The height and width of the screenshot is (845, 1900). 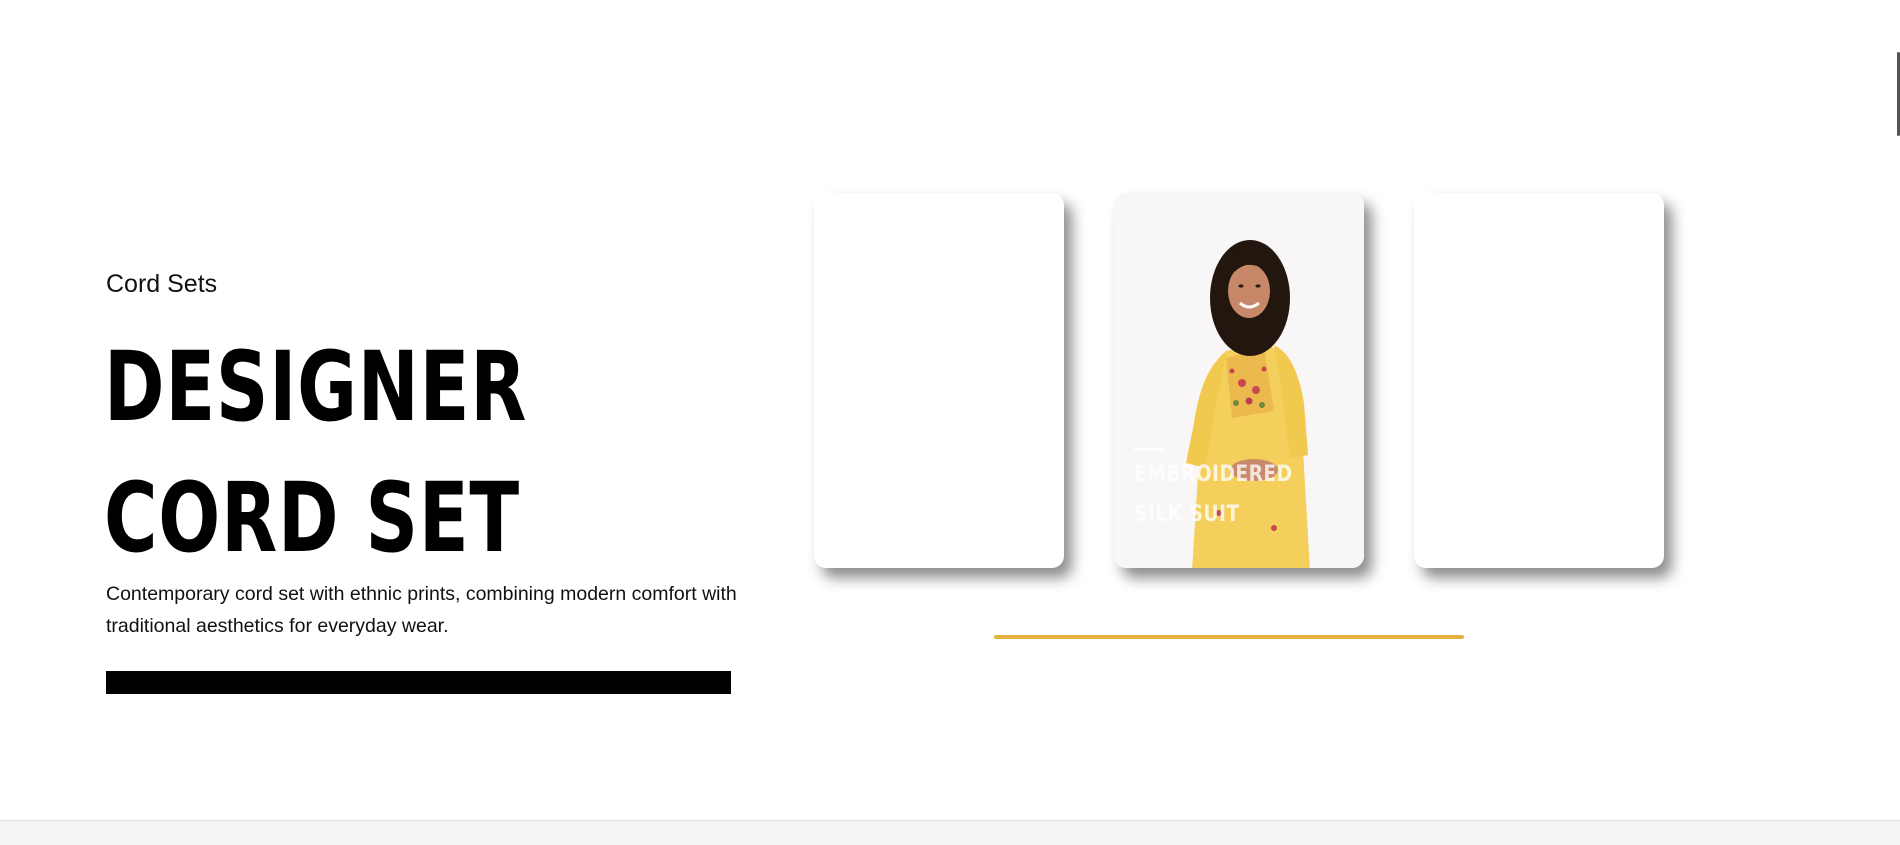 What do you see at coordinates (315, 453) in the screenshot?
I see `page-title: DESIGNER CORD SET` at bounding box center [315, 453].